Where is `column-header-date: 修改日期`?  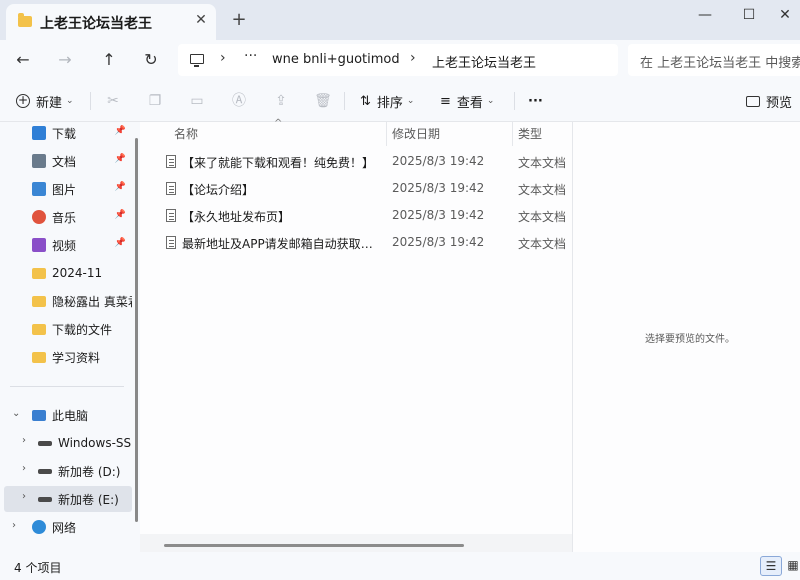
column-header-date: 修改日期 is located at coordinates (416, 137).